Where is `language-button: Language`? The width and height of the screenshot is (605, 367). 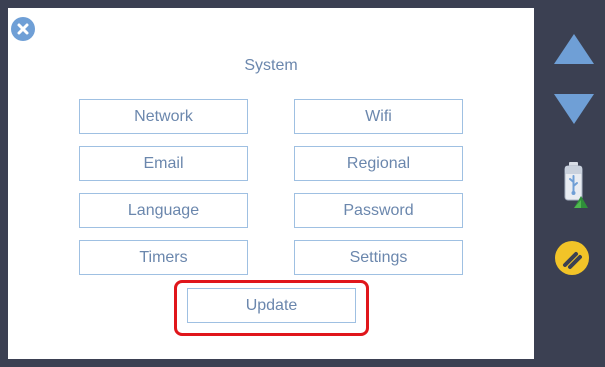 language-button: Language is located at coordinates (163, 210).